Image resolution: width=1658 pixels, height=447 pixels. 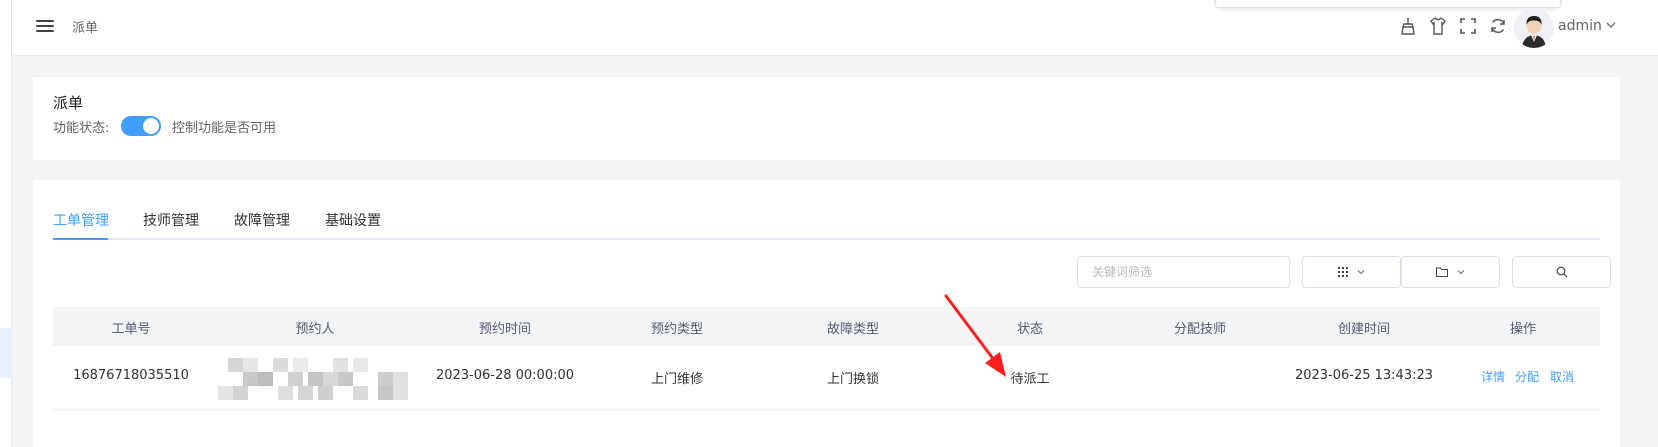 I want to click on feature-status-label: 功能状态:, so click(x=81, y=128).